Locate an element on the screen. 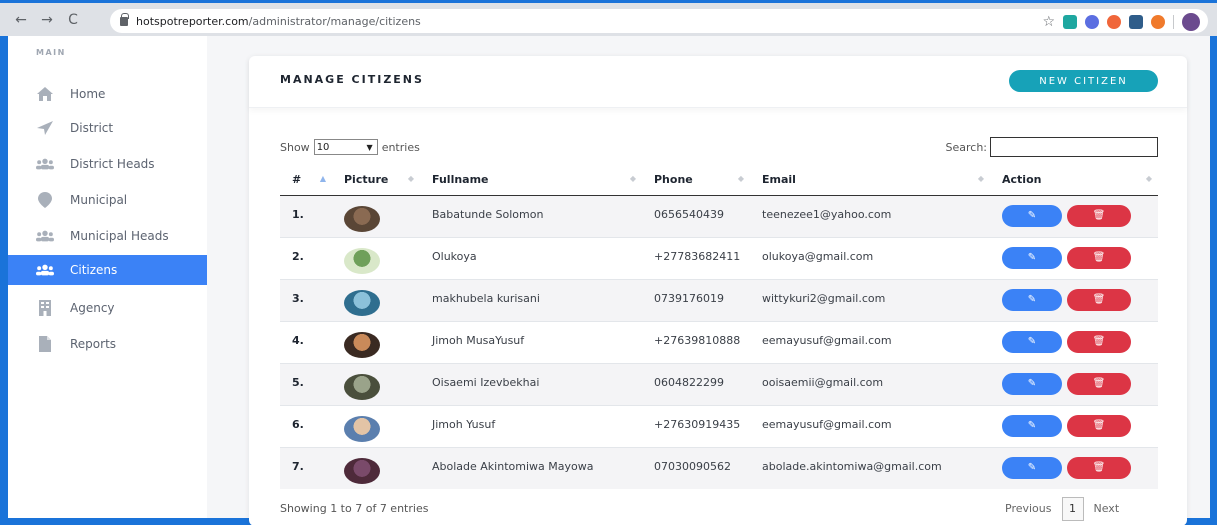 The image size is (1217, 525). row-number: 7. is located at coordinates (306, 467).